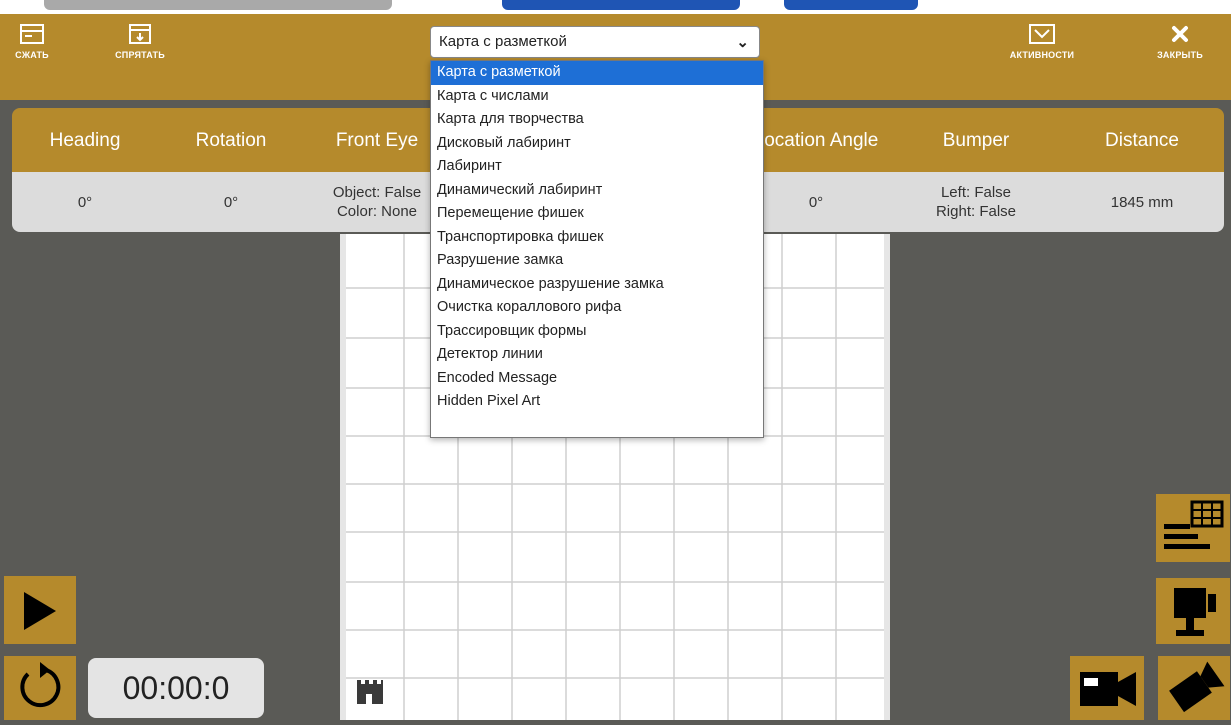 The height and width of the screenshot is (725, 1231). What do you see at coordinates (1042, 34) in the screenshot?
I see `activities-icon` at bounding box center [1042, 34].